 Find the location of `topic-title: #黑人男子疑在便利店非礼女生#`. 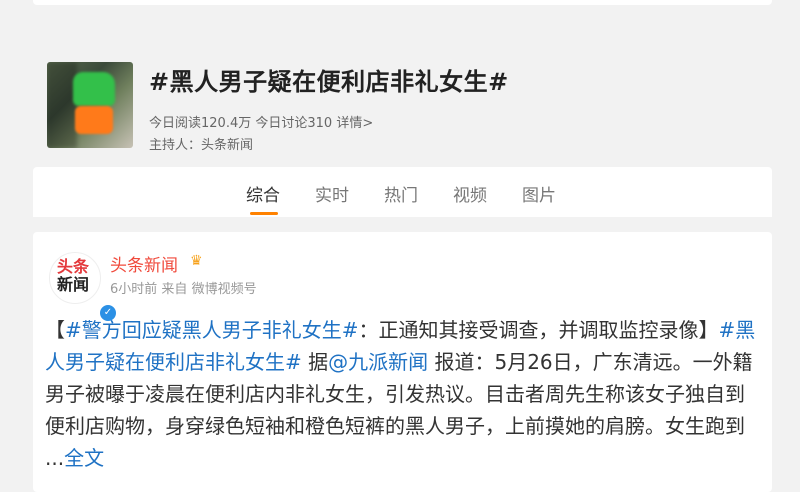

topic-title: #黑人男子疑在便利店非礼女生# is located at coordinates (329, 82).